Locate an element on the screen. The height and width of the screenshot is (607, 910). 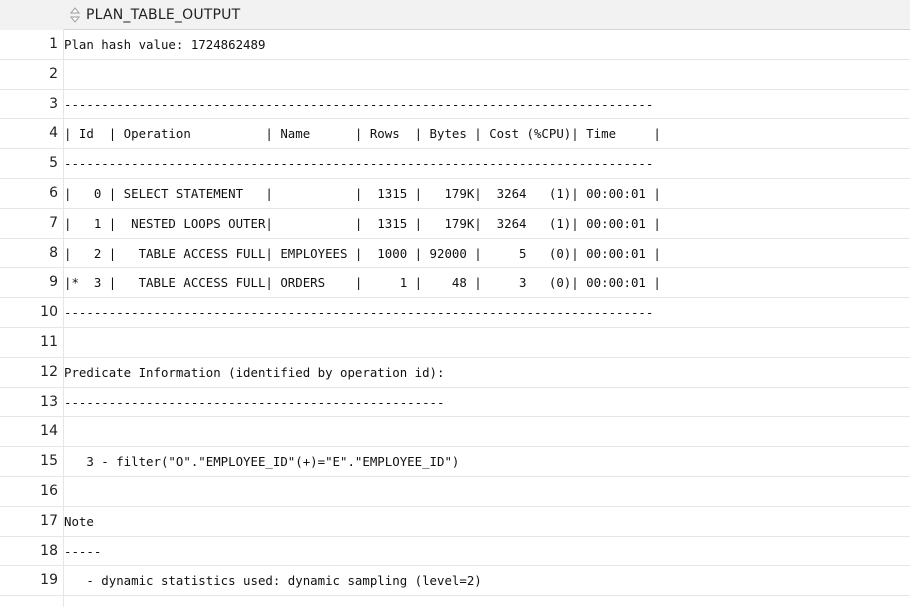
row-number: 2 is located at coordinates (30, 74).